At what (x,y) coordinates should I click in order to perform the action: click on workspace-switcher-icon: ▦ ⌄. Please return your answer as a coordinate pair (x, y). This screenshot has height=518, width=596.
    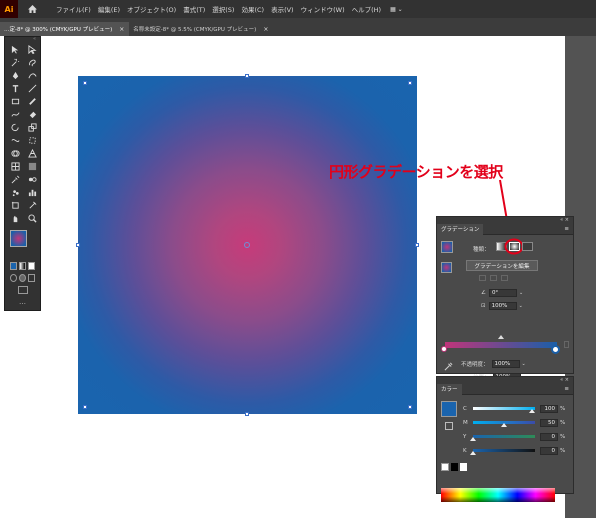
    Looking at the image, I should click on (396, 9).